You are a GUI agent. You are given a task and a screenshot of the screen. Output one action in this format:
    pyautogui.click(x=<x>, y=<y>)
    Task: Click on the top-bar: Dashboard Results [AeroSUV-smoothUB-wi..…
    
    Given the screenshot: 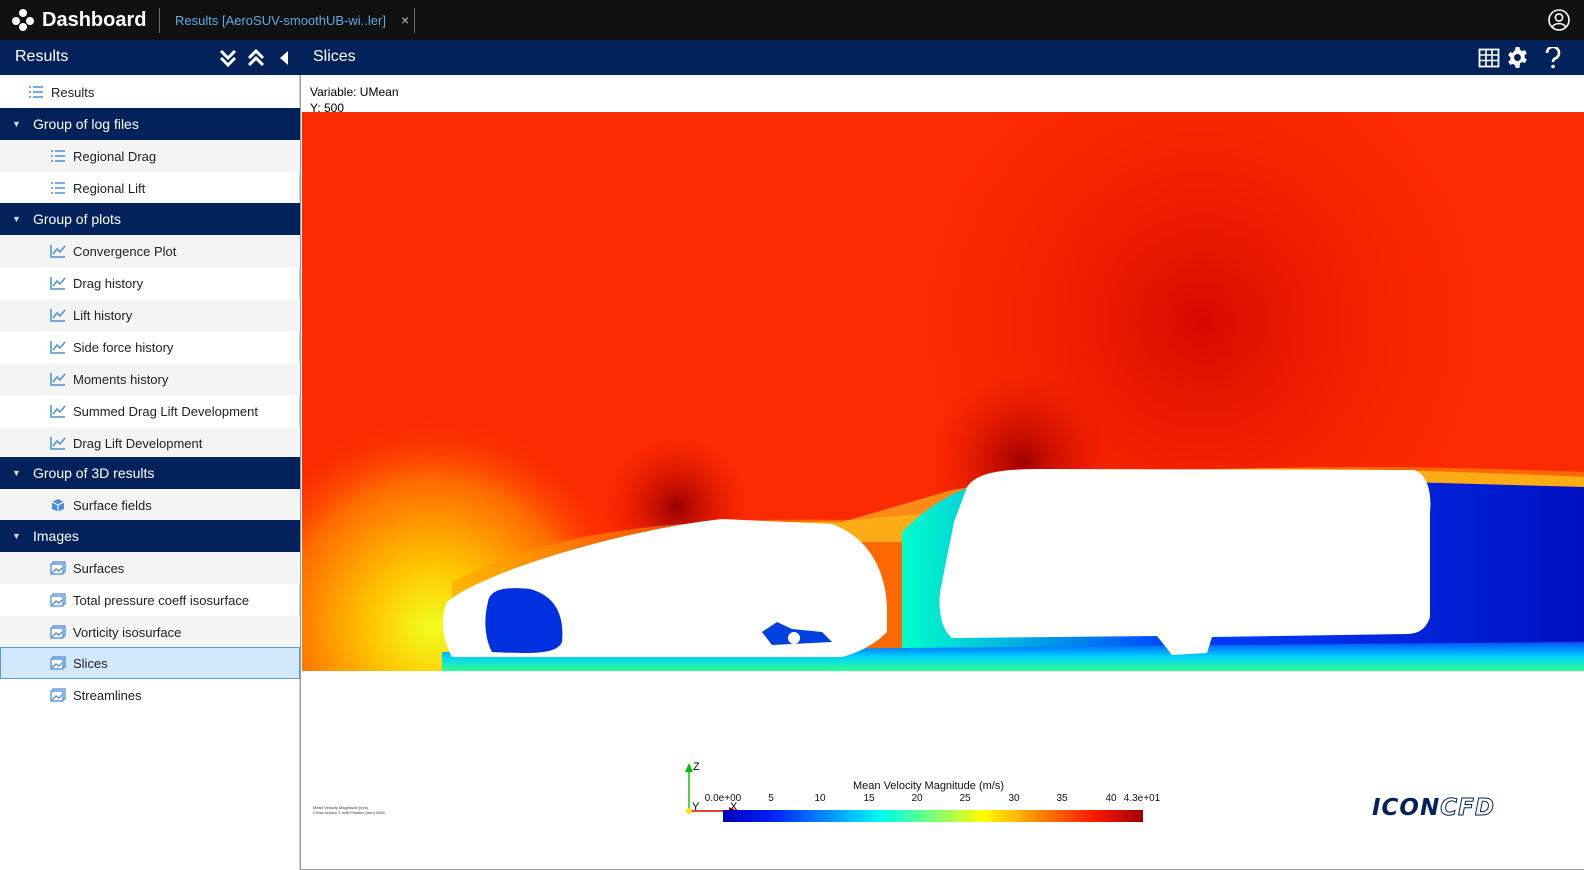 What is the action you would take?
    pyautogui.click(x=792, y=20)
    